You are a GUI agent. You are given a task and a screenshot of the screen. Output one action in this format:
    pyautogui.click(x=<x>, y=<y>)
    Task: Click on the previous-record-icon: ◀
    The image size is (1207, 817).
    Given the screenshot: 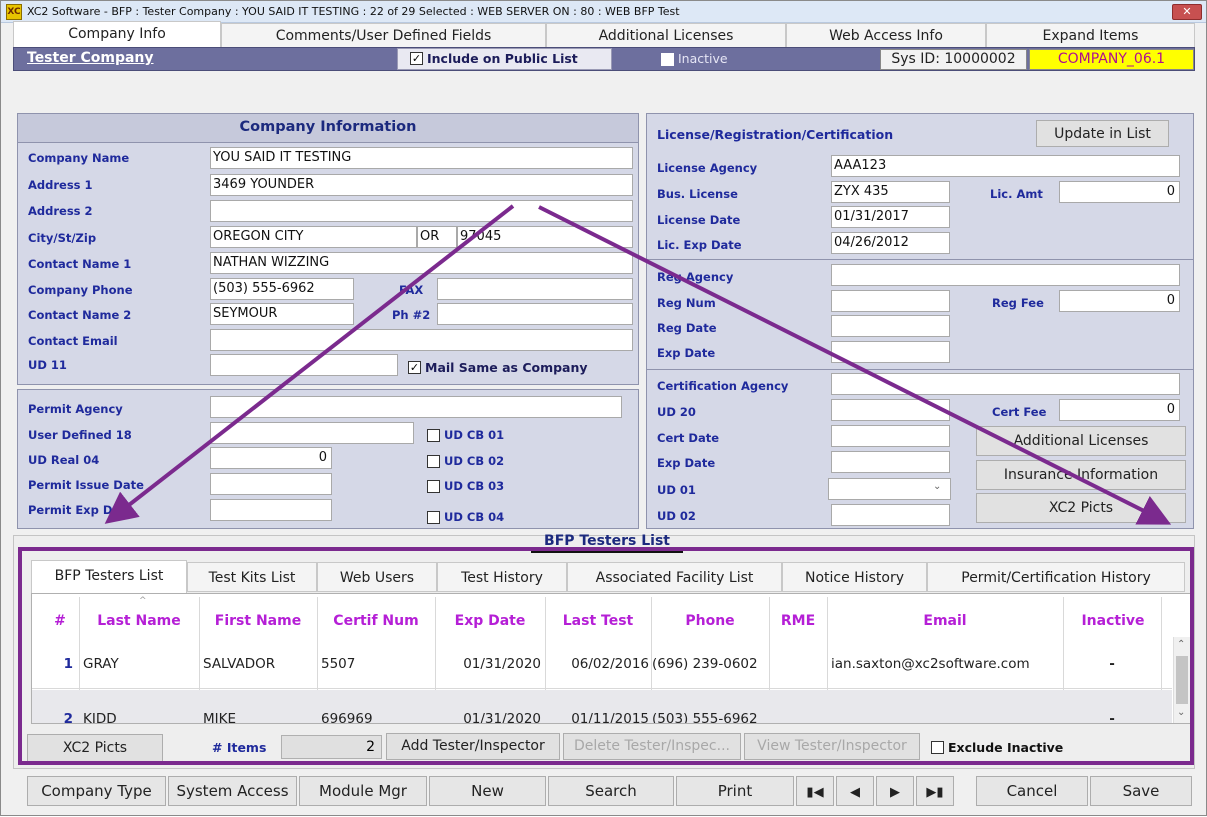 What is the action you would take?
    pyautogui.click(x=855, y=792)
    